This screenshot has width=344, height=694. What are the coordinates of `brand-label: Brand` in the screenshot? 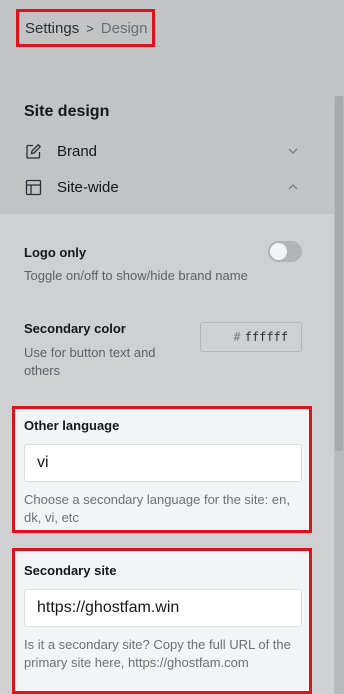 It's located at (77, 151).